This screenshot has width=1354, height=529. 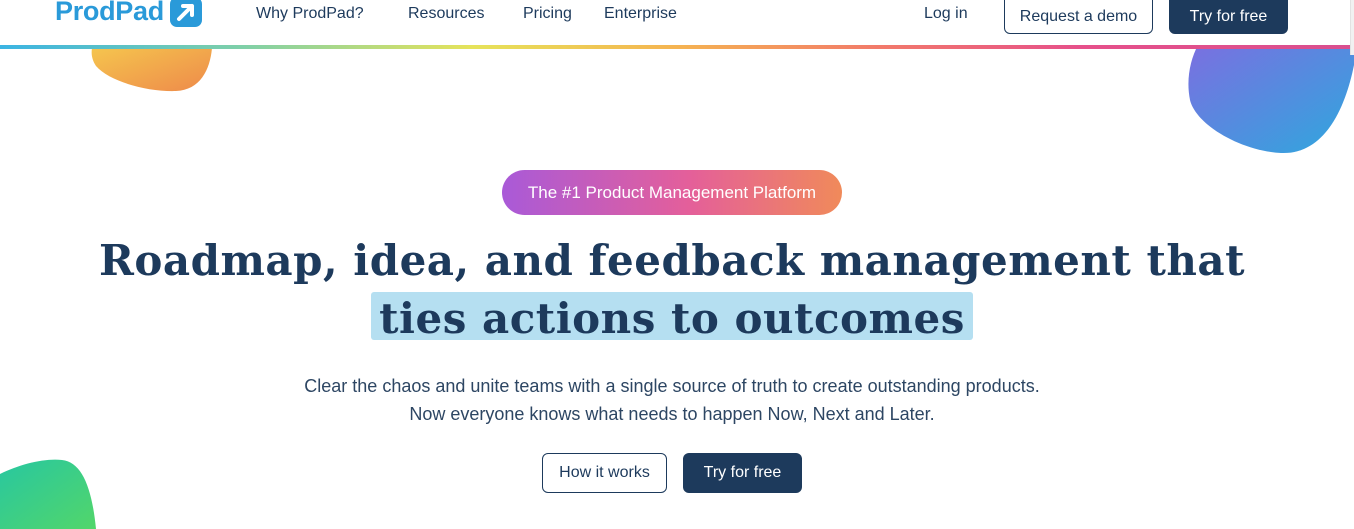 What do you see at coordinates (742, 473) in the screenshot?
I see `hero-try-free-button: Try for free` at bounding box center [742, 473].